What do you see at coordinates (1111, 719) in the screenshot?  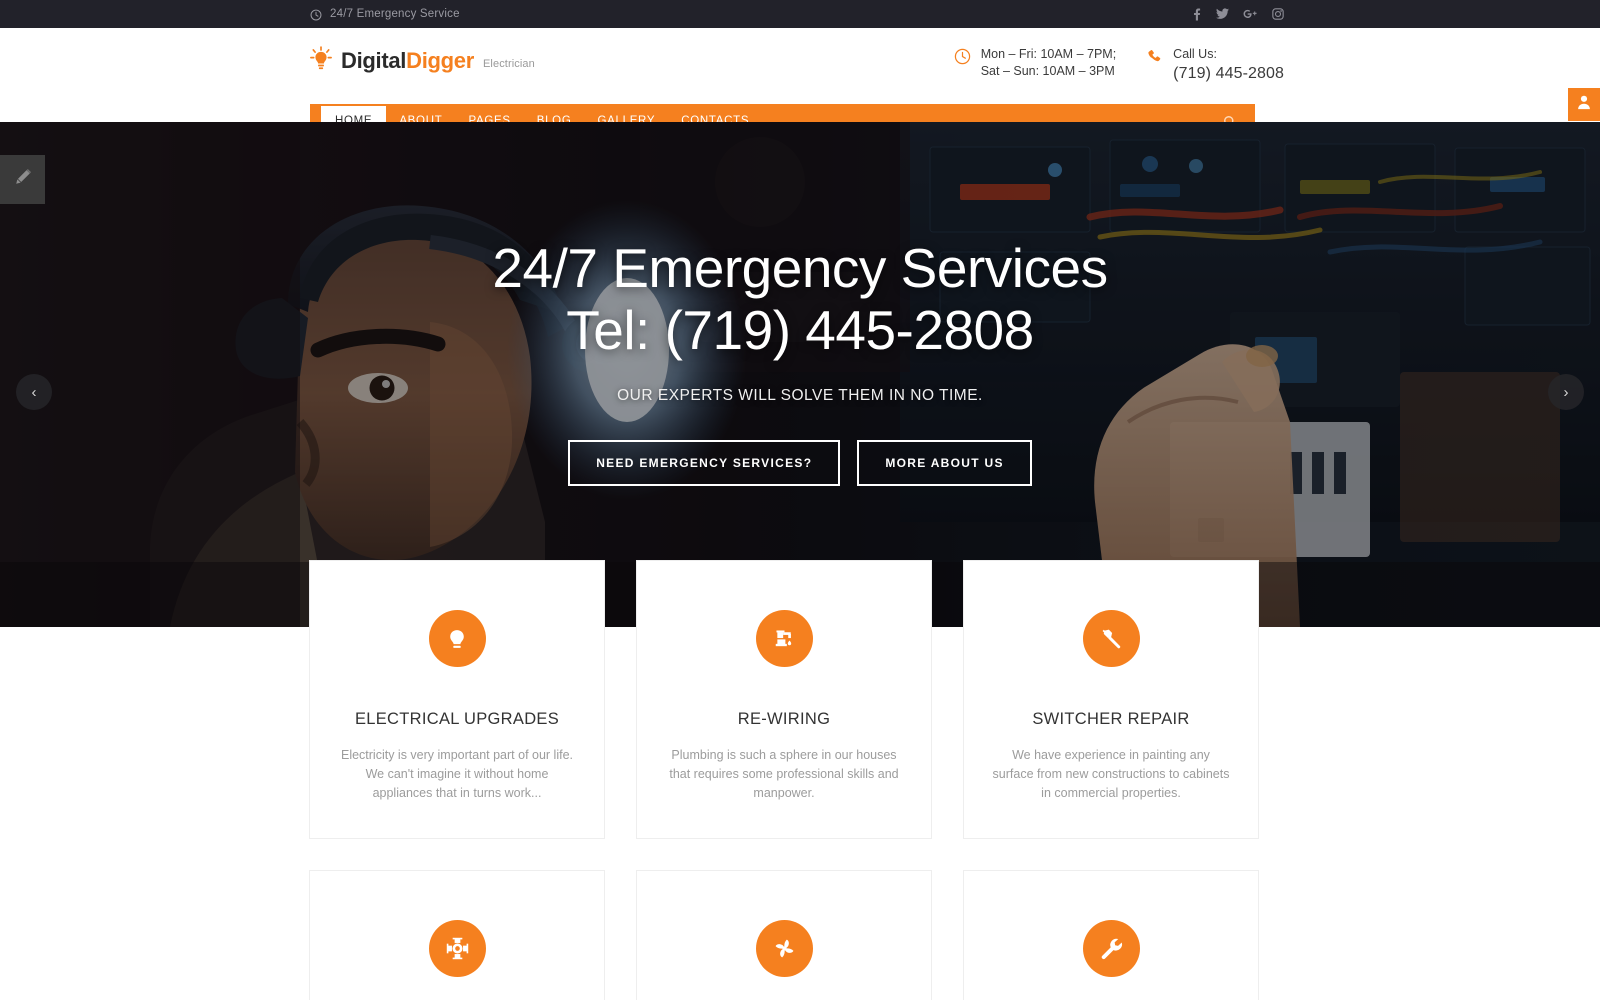 I see `service-title: SWITCHER REPAIR` at bounding box center [1111, 719].